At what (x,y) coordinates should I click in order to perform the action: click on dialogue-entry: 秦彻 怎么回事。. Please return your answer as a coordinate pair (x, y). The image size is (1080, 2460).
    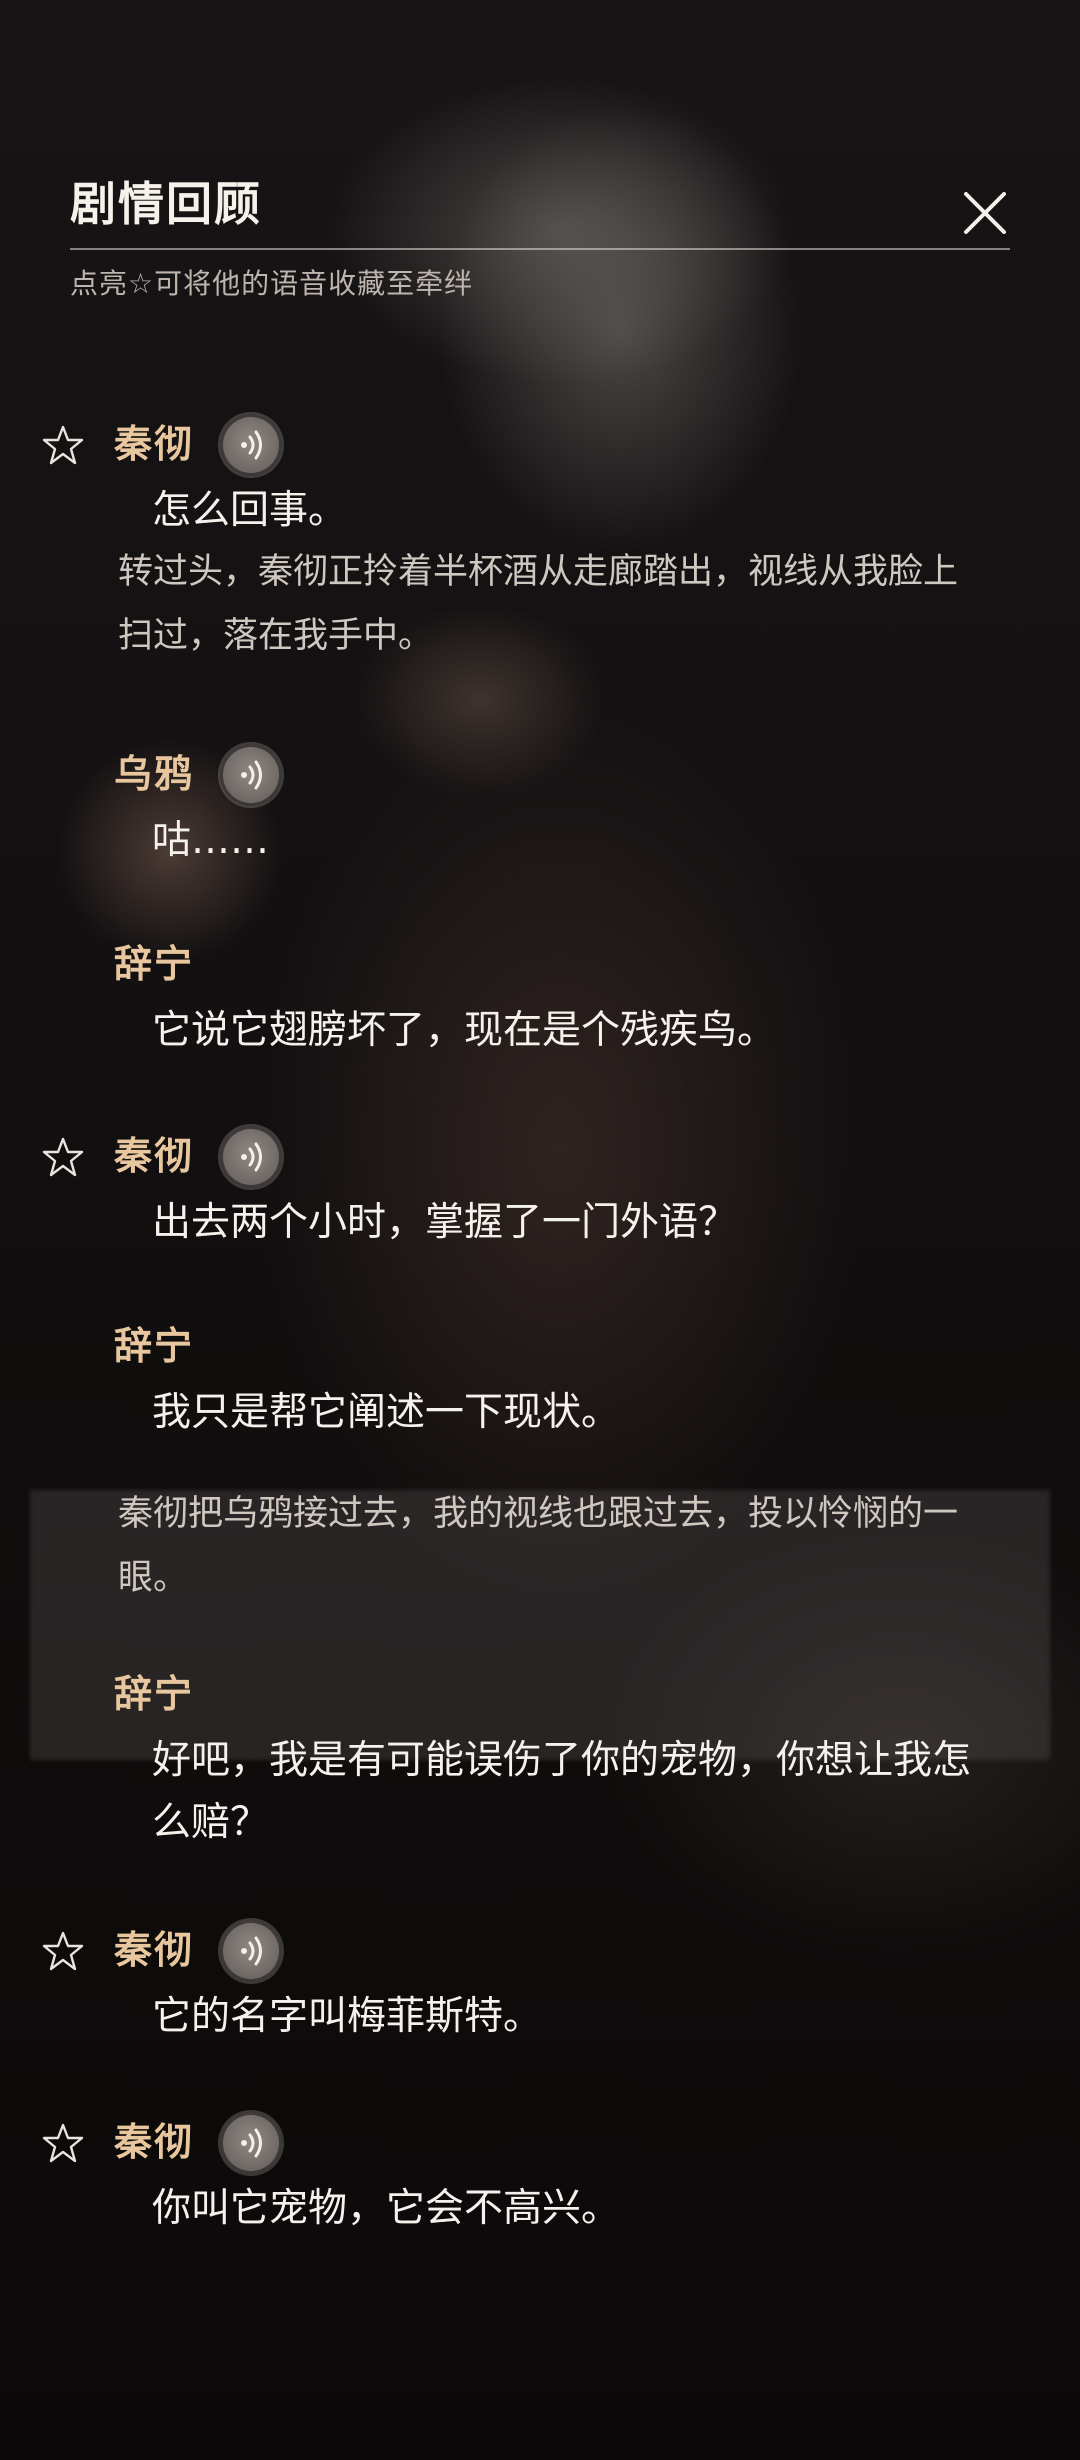
    Looking at the image, I should click on (540, 475).